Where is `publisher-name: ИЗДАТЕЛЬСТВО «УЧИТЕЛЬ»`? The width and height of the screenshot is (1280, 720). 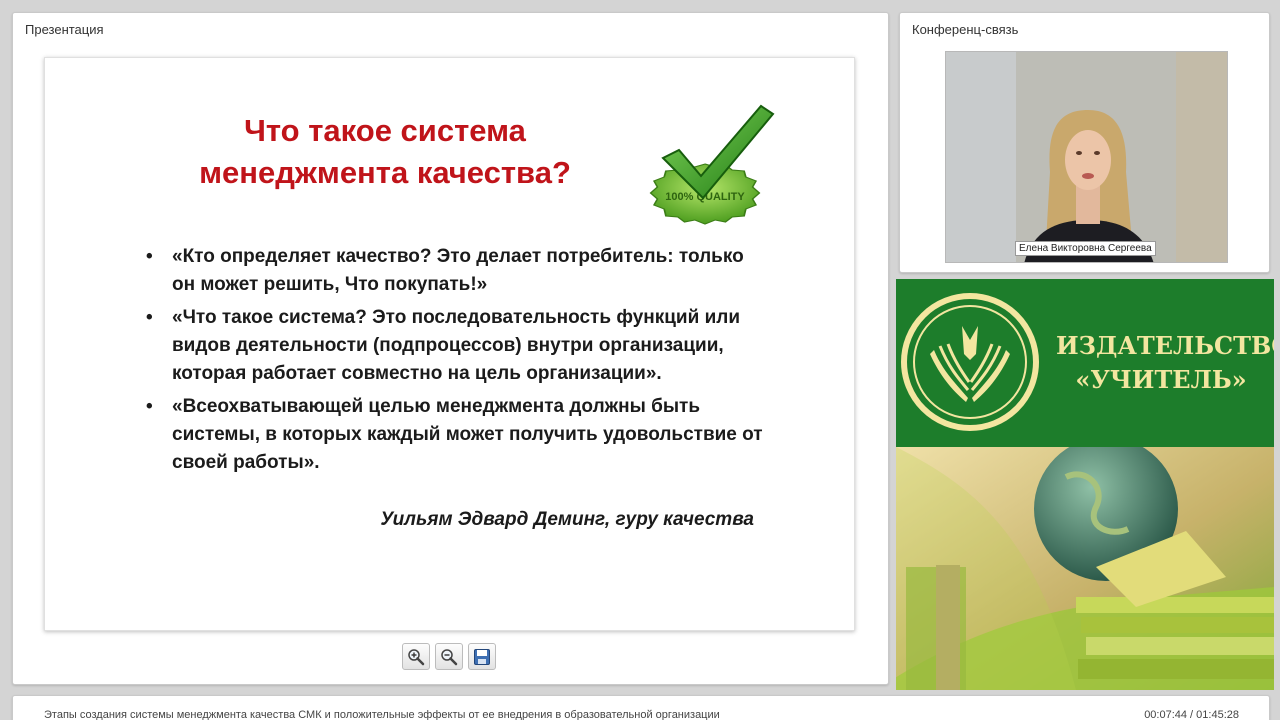
publisher-name: ИЗДАТЕЛЬСТВО «УЧИТЕЛЬ» is located at coordinates (1165, 363).